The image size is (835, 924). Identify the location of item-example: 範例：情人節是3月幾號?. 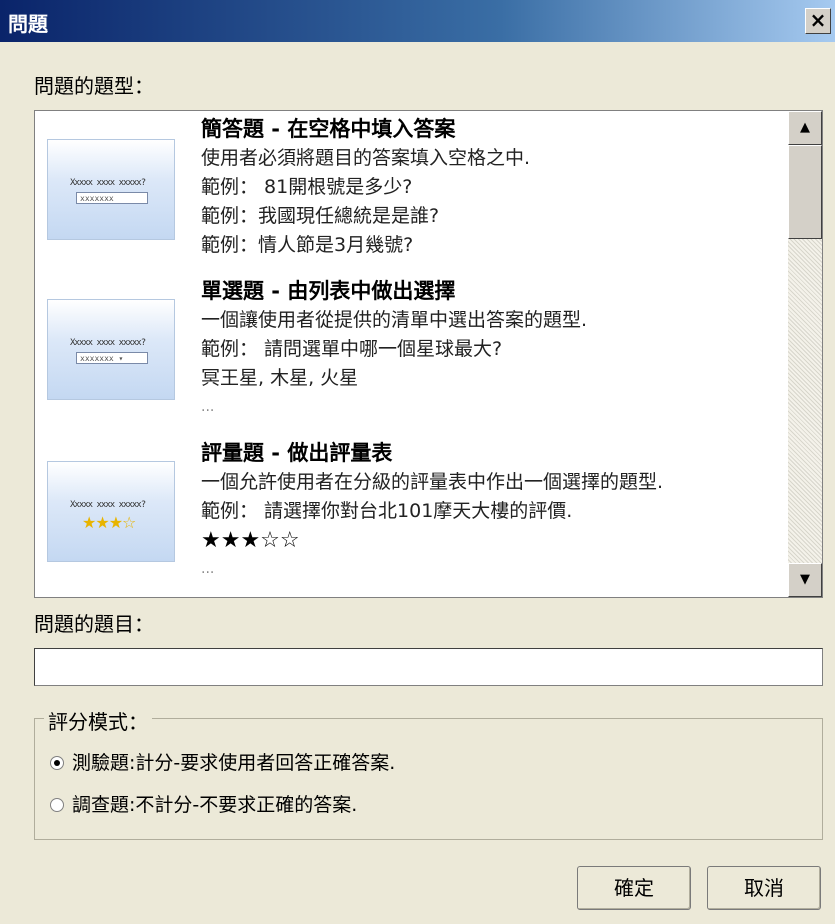
(307, 245).